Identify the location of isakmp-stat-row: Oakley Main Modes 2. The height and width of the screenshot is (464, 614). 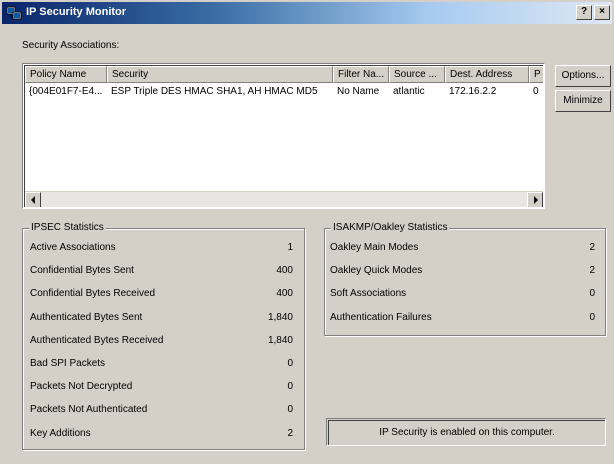
(462, 249).